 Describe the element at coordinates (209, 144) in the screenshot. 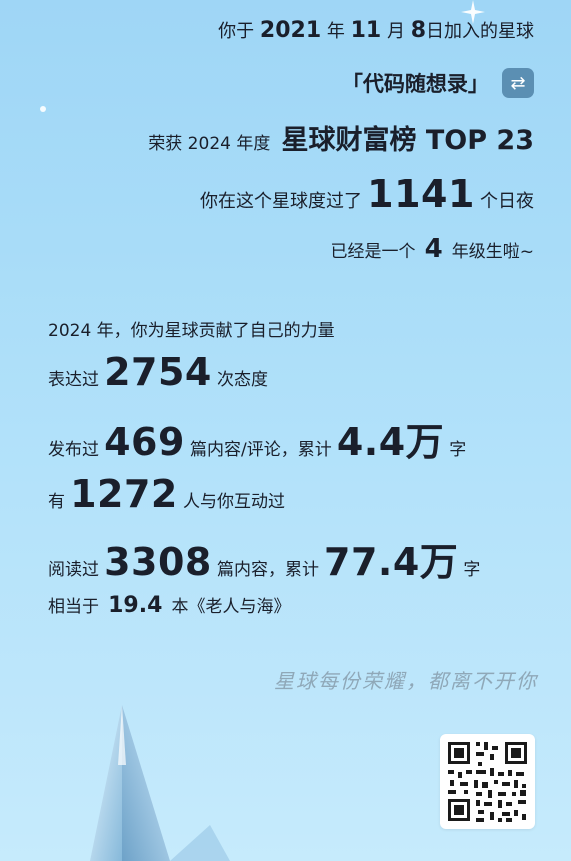

I see `honor-prefix: 荣获 2024 年度` at that location.